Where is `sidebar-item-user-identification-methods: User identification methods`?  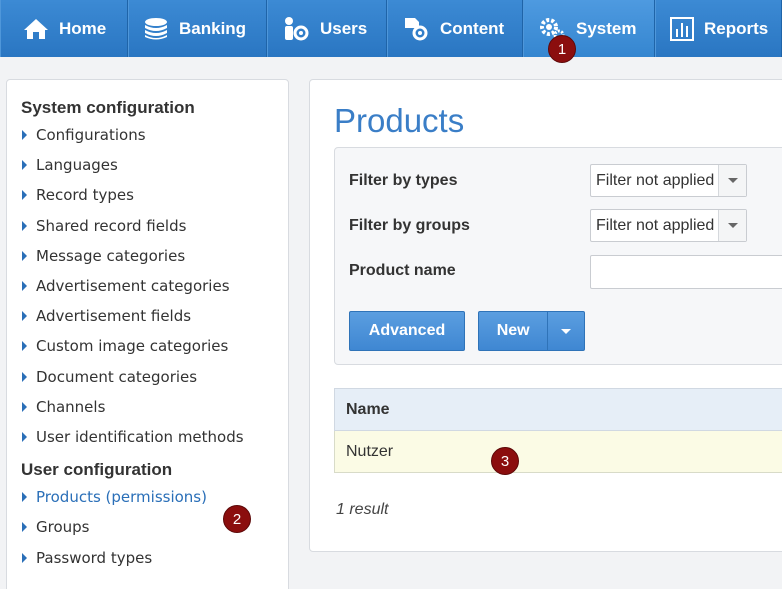 sidebar-item-user-identification-methods: User identification methods is located at coordinates (154, 437).